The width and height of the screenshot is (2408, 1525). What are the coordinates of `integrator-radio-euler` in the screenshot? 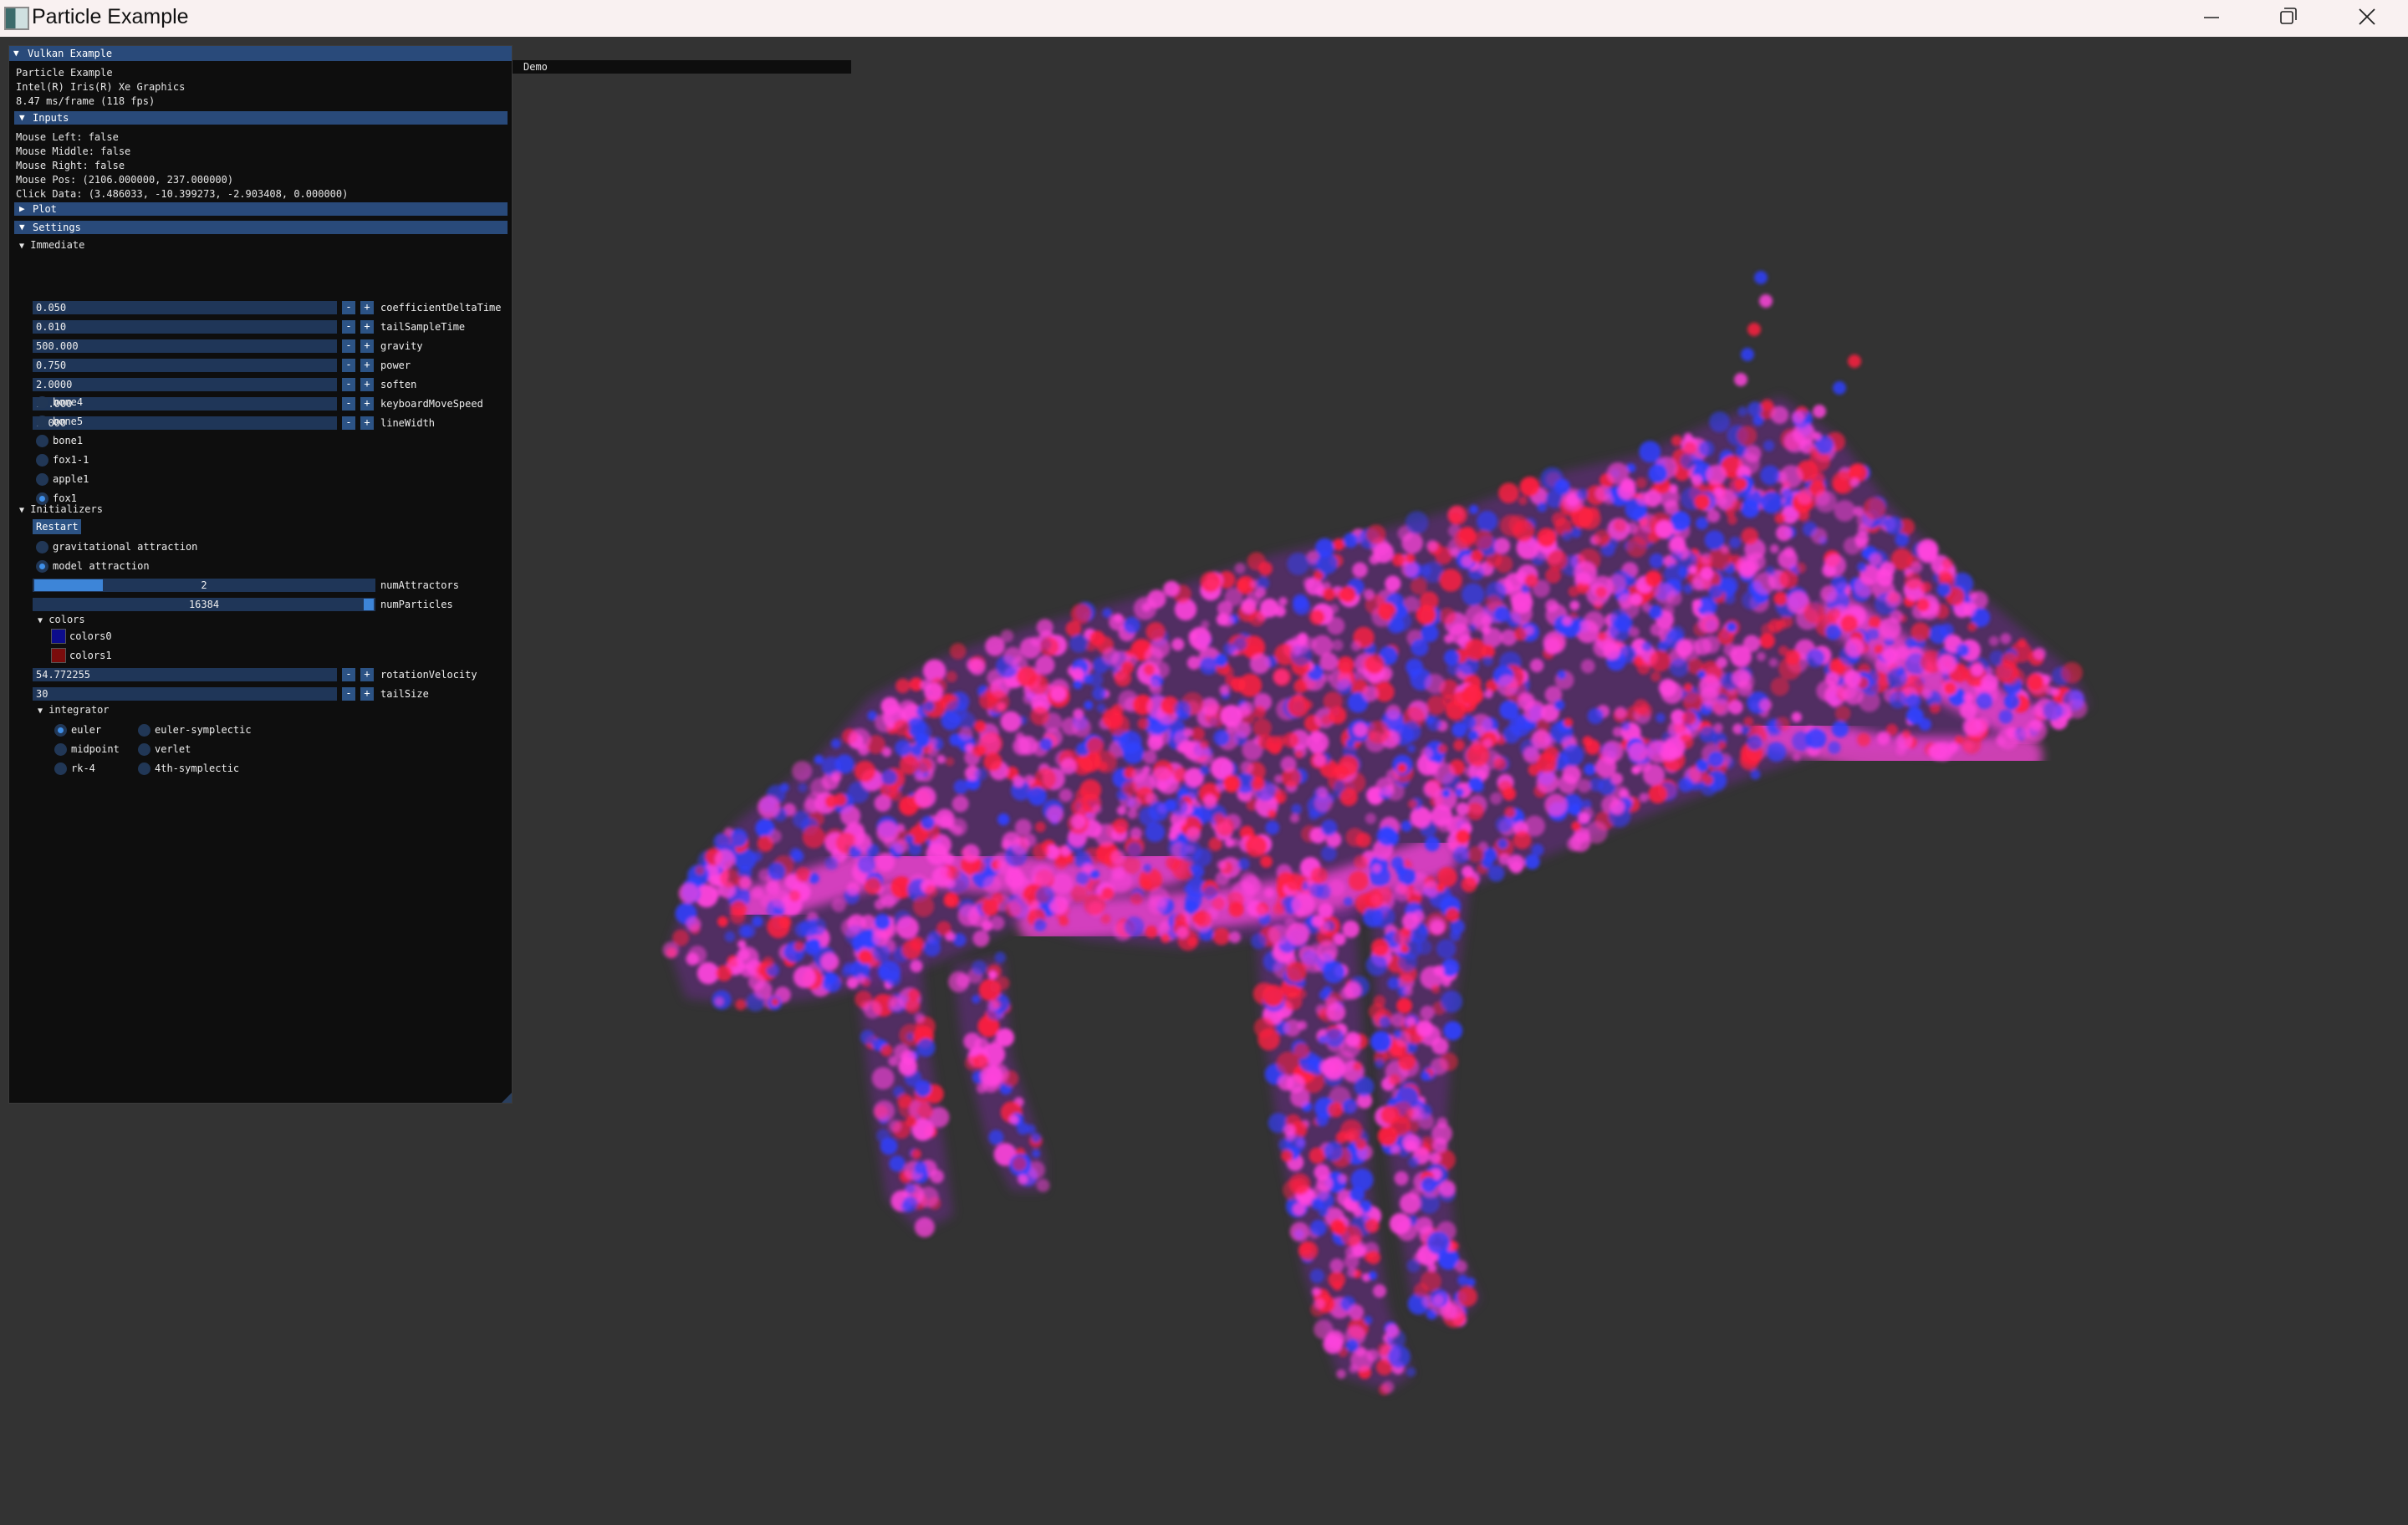 It's located at (61, 730).